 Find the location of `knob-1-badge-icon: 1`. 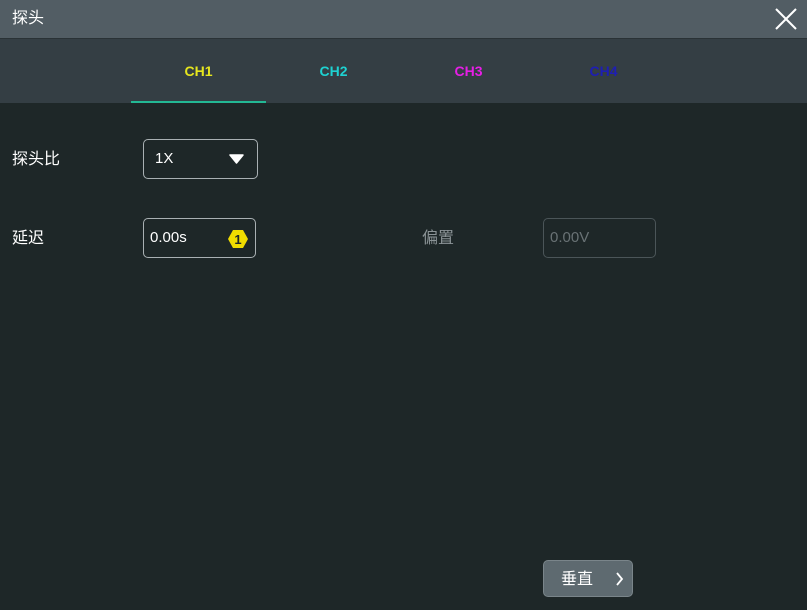

knob-1-badge-icon: 1 is located at coordinates (238, 239).